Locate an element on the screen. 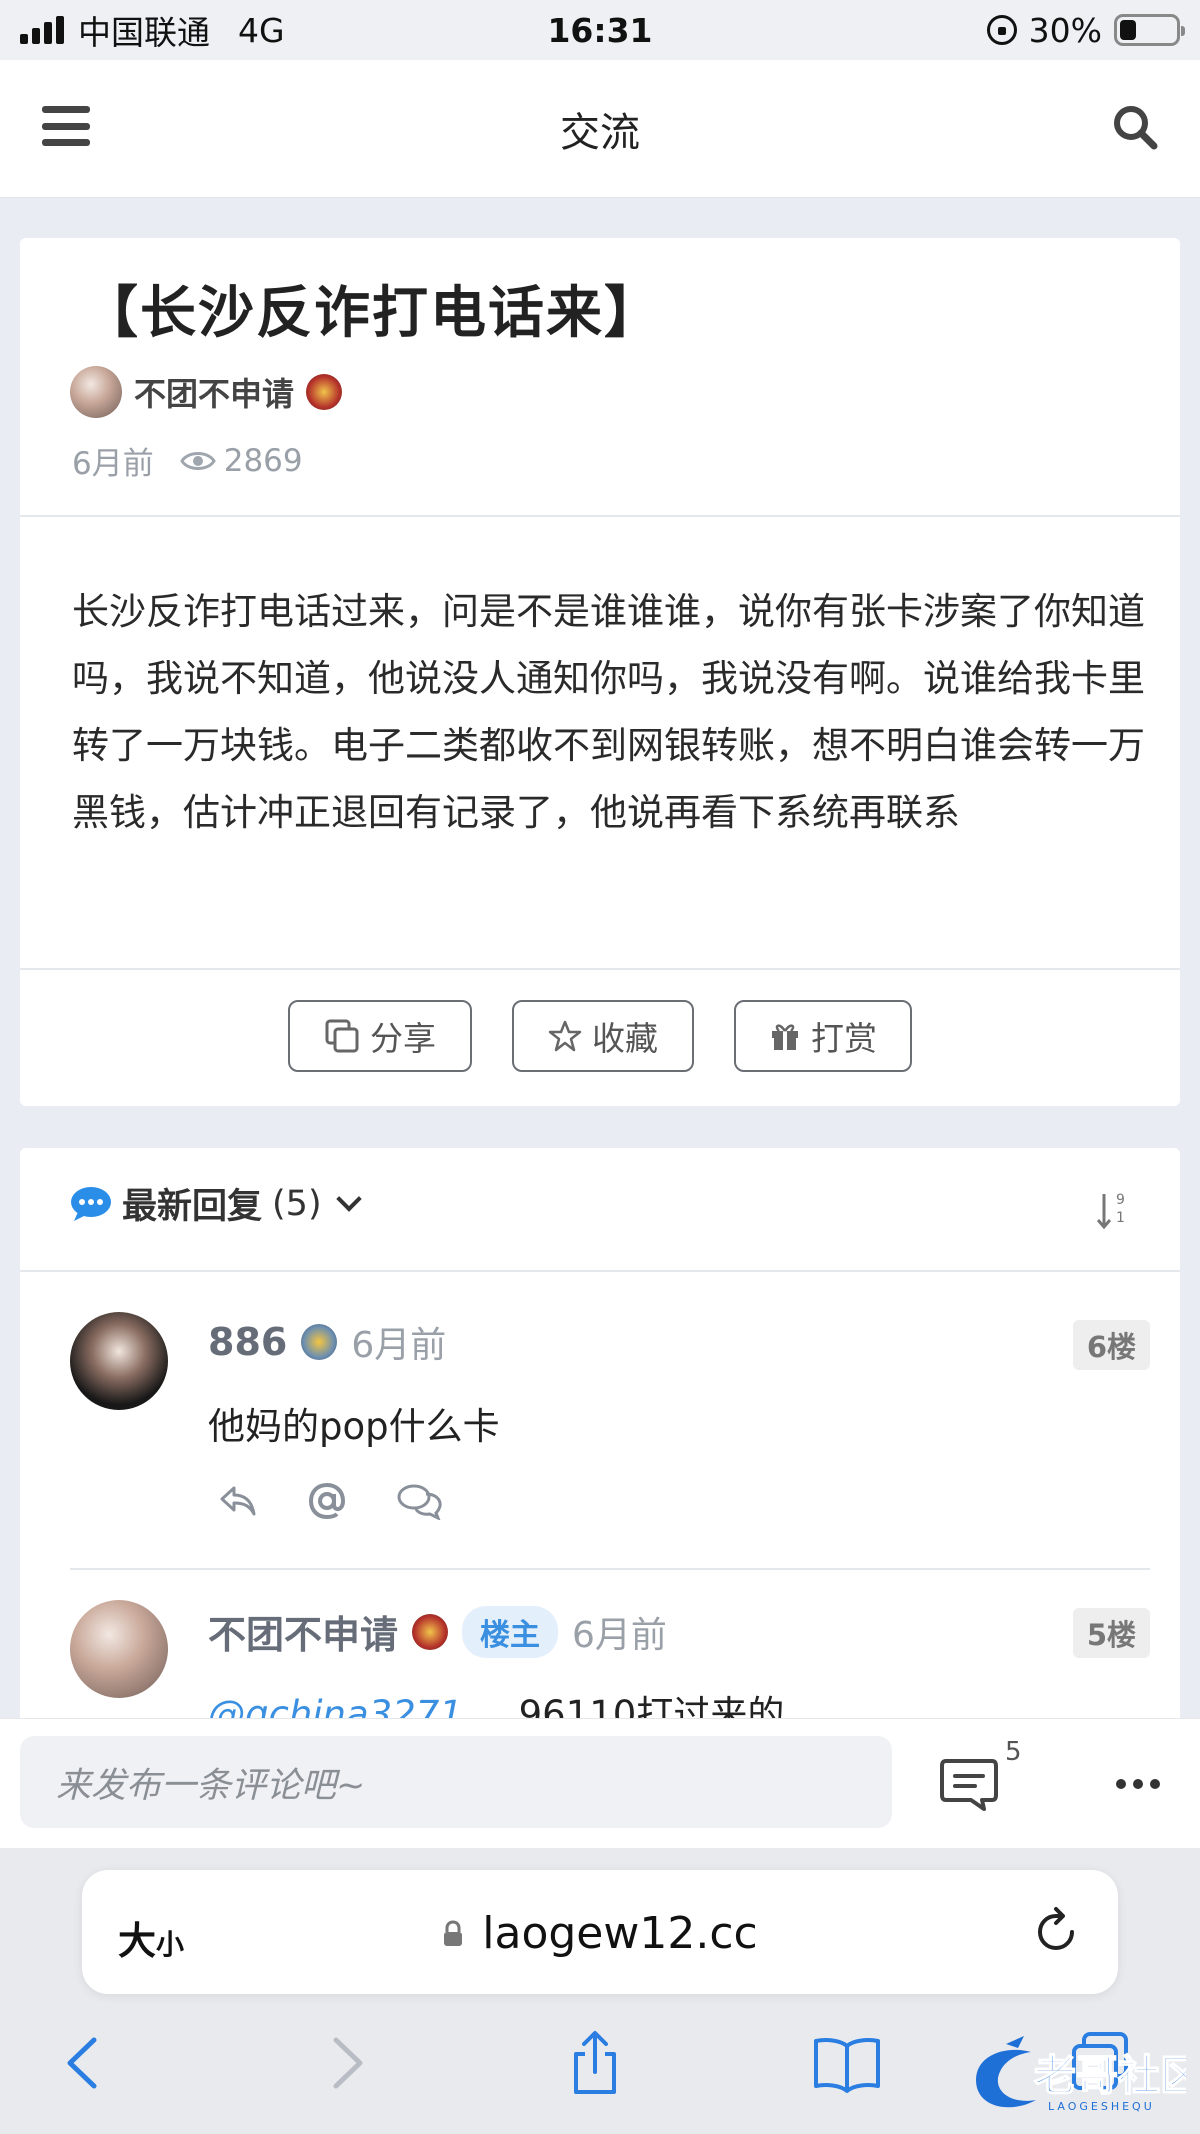 The height and width of the screenshot is (2134, 1200). comments-icon is located at coordinates (420, 1501).